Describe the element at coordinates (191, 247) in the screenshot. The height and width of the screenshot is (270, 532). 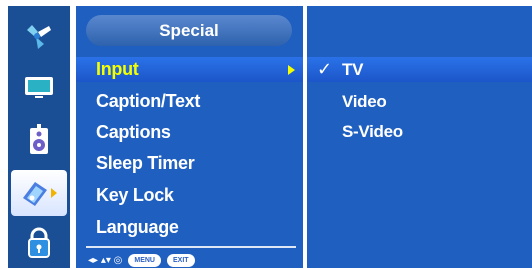
I see `footer-divider` at that location.